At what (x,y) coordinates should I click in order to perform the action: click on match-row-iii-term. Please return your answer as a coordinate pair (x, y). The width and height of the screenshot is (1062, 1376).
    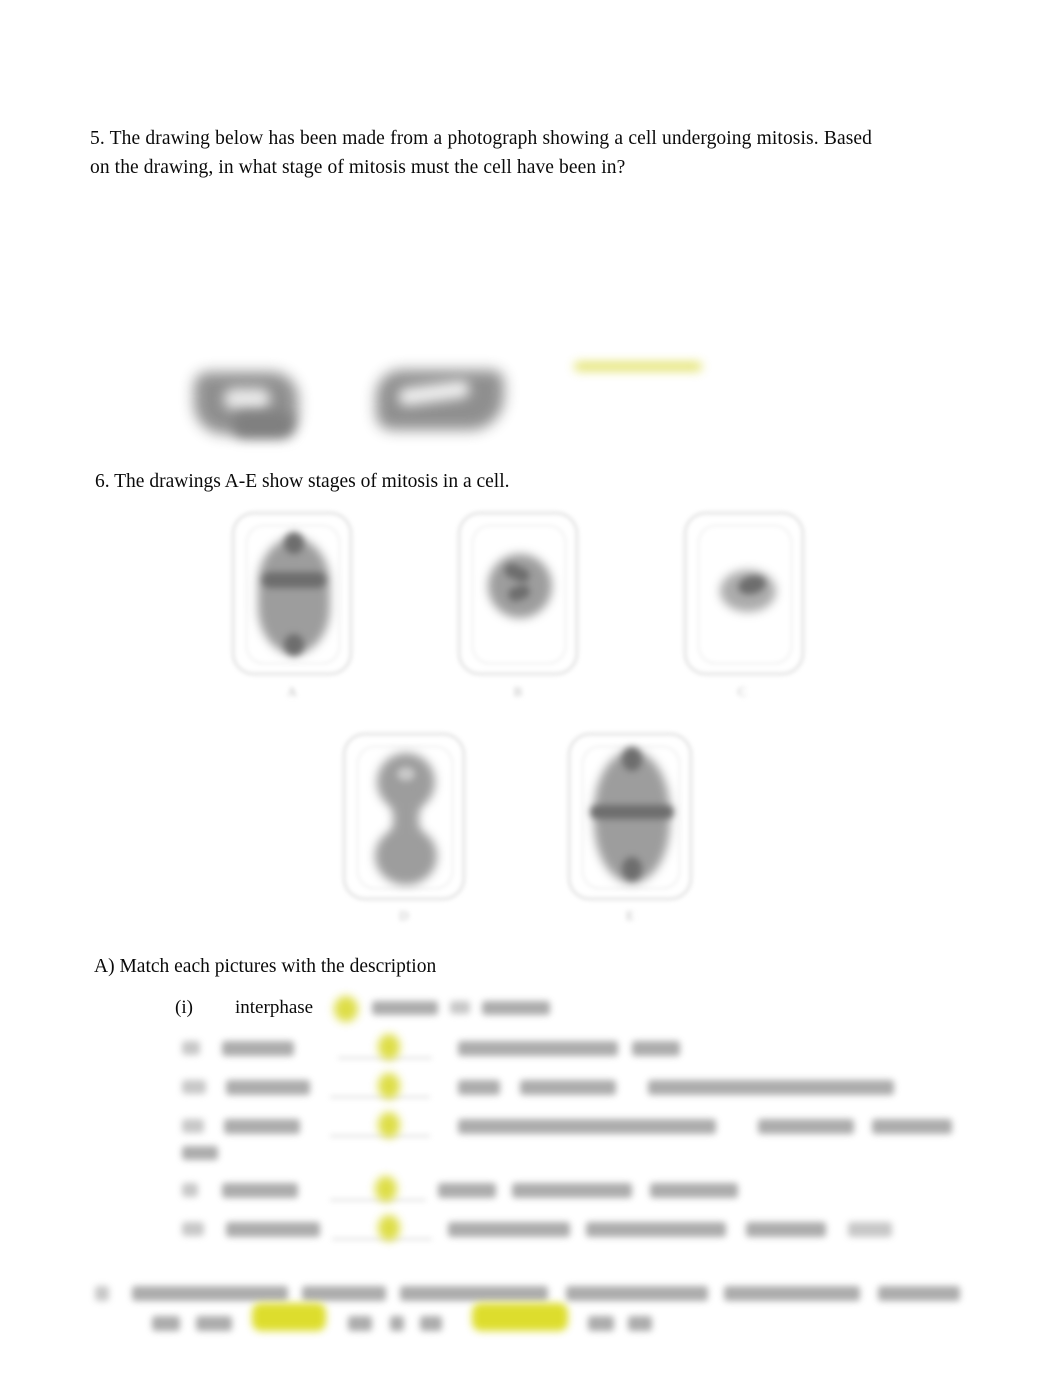
    Looking at the image, I should click on (268, 1087).